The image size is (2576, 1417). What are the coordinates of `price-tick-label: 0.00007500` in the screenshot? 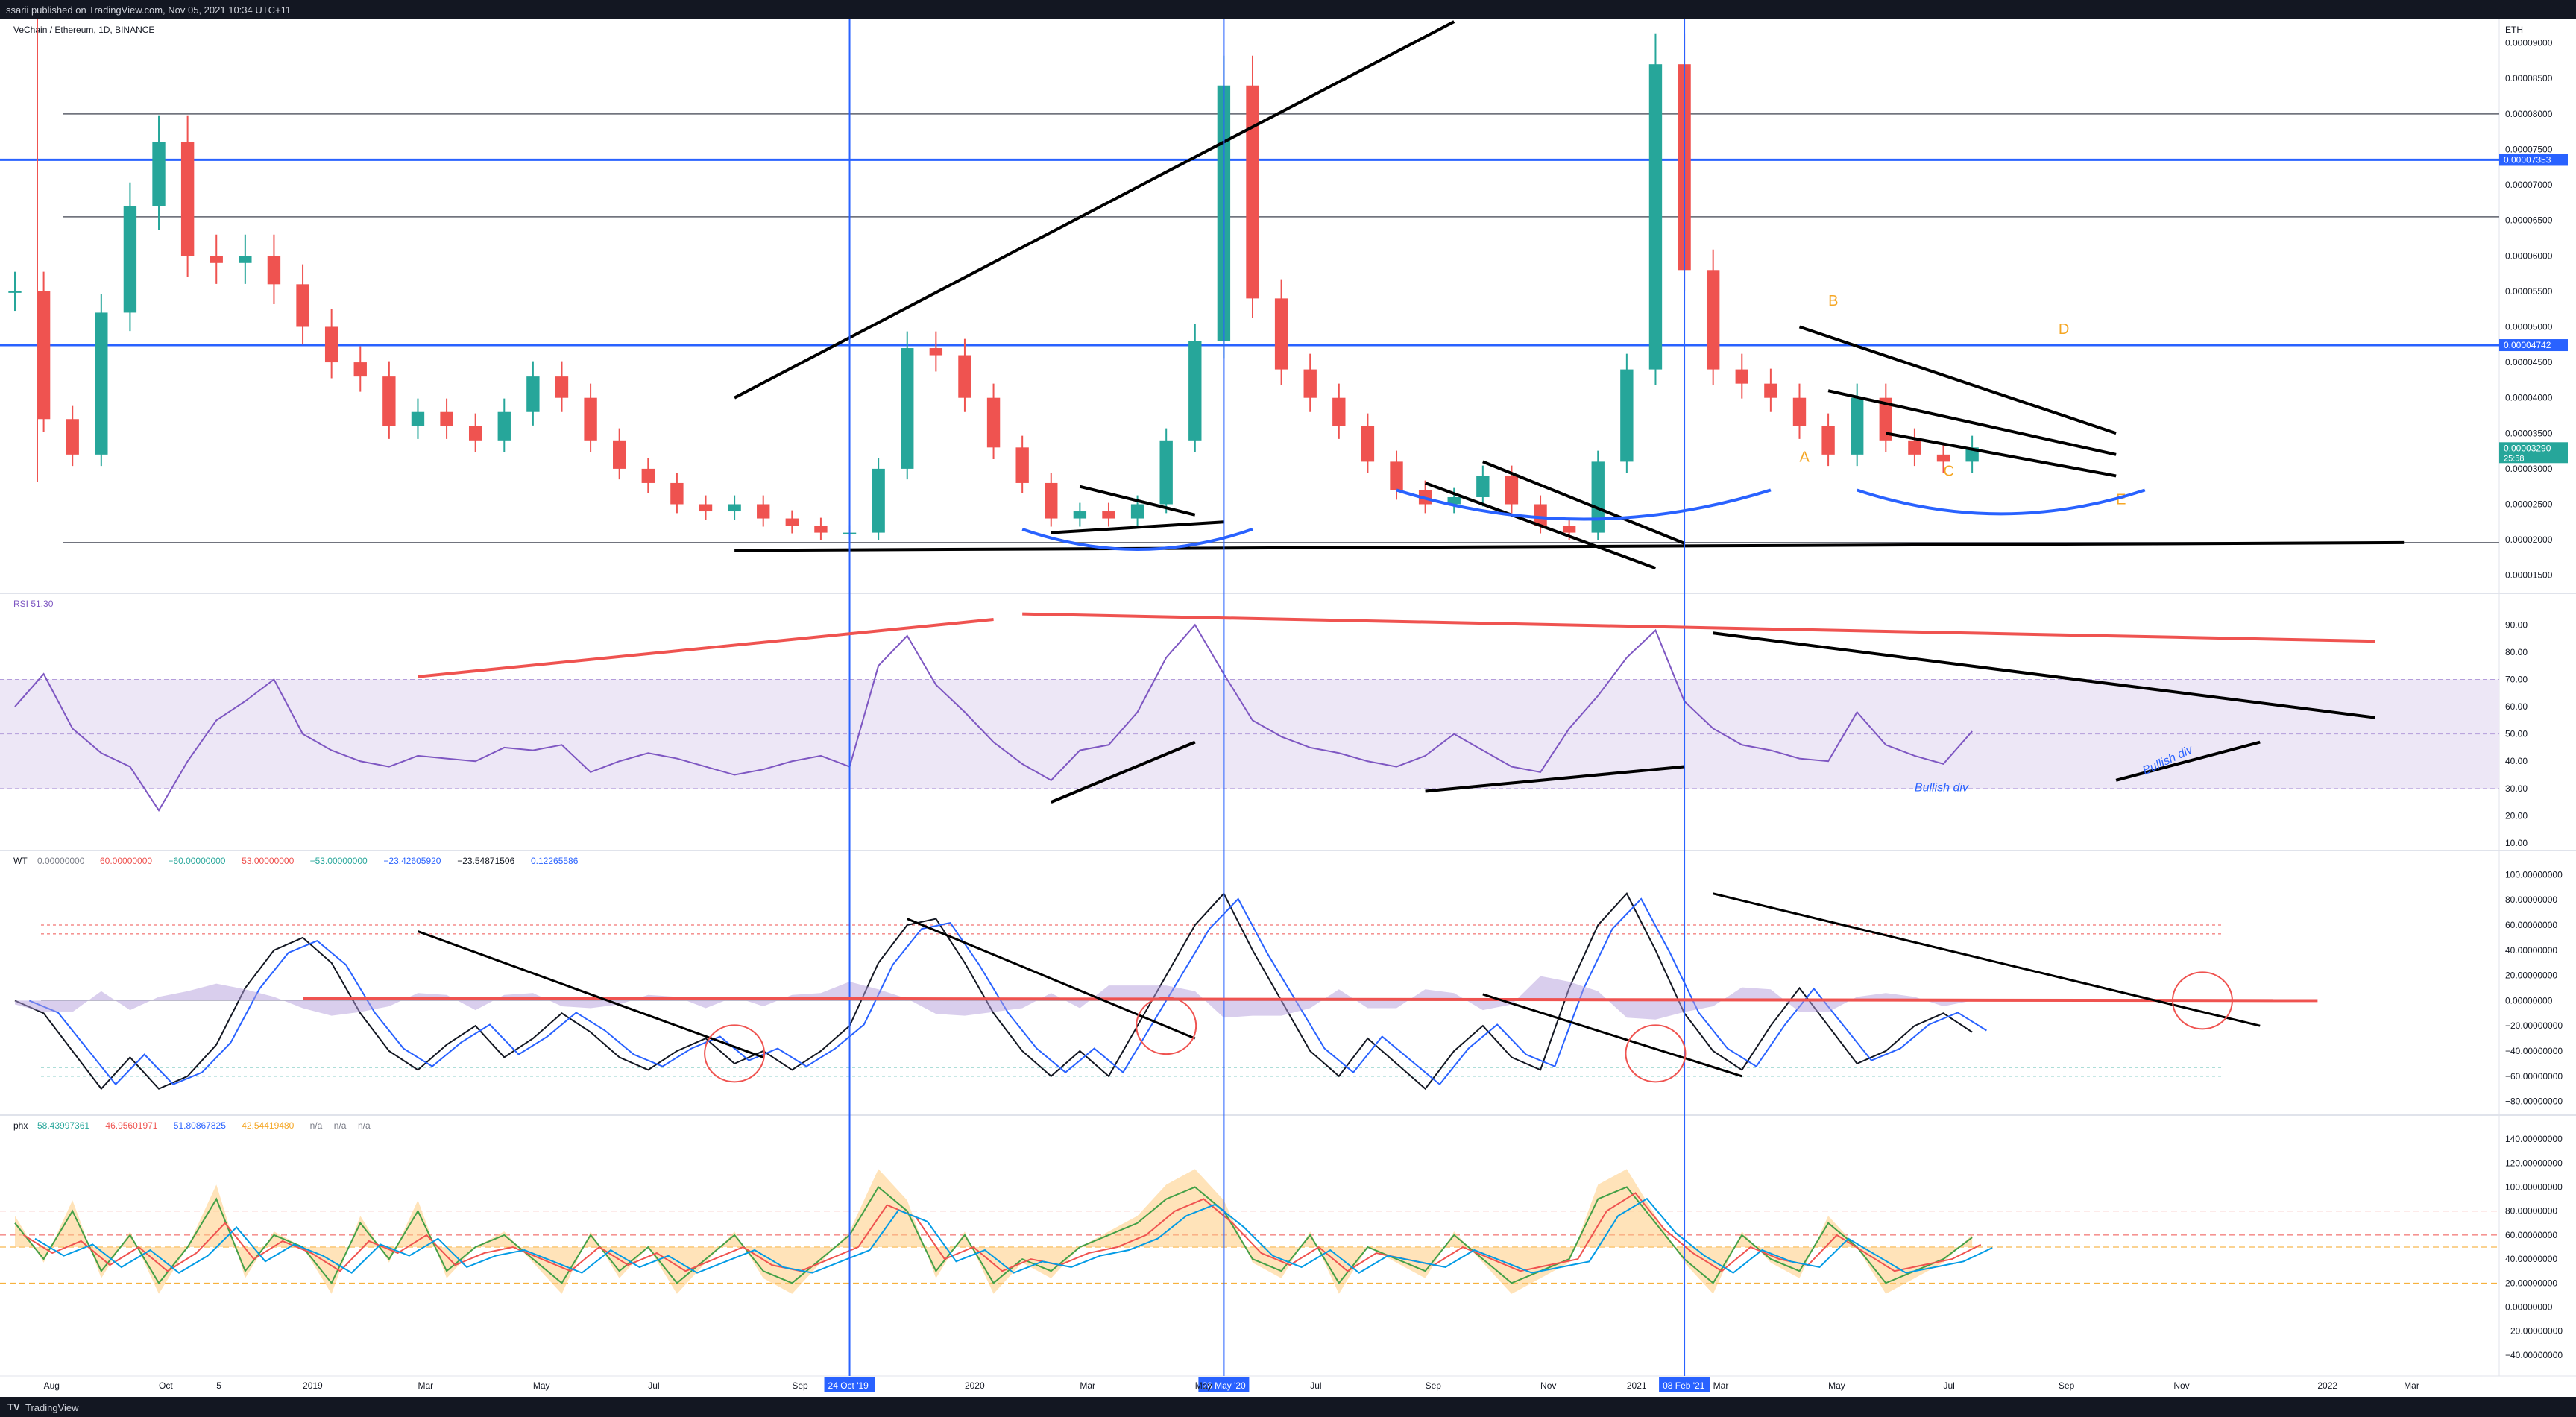 It's located at (2529, 149).